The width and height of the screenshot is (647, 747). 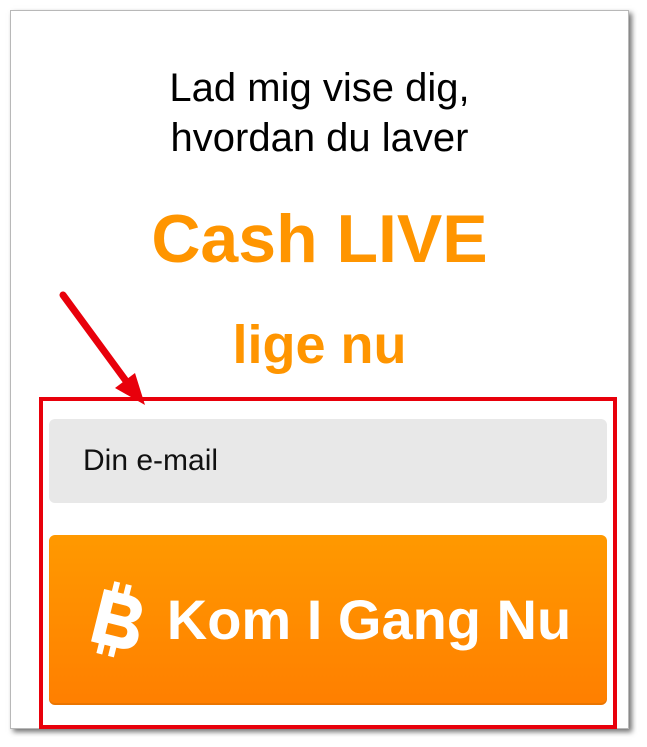 What do you see at coordinates (319, 88) in the screenshot?
I see `headline-line-1: Lad mig vise dig,` at bounding box center [319, 88].